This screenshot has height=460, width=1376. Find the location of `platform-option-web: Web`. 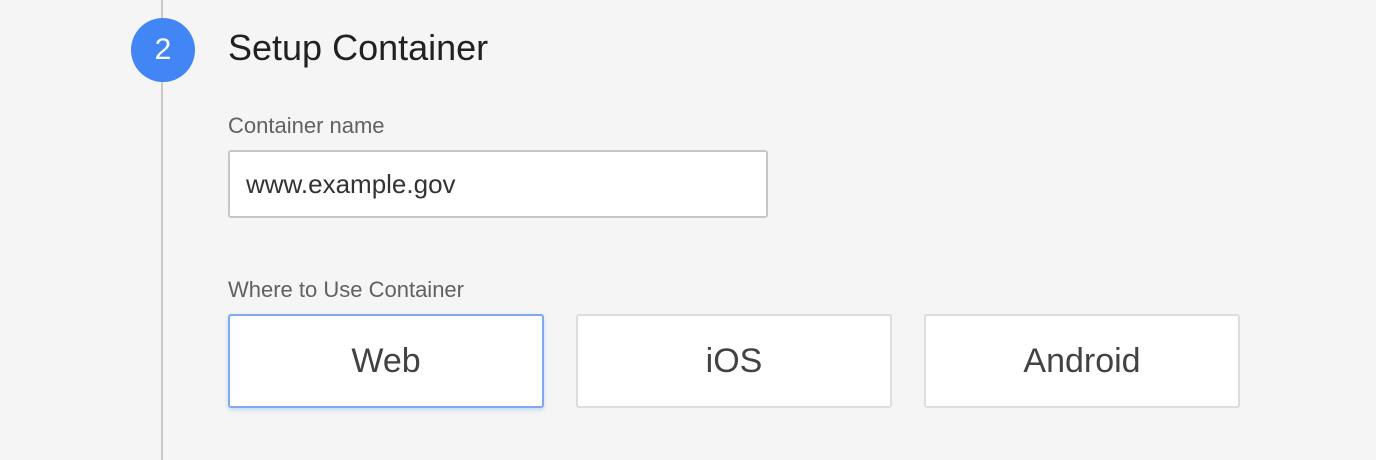

platform-option-web: Web is located at coordinates (386, 361).